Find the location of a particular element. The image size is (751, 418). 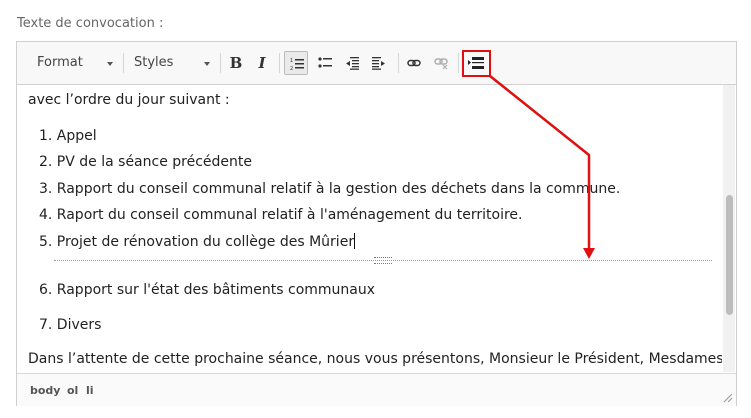

link-button is located at coordinates (414, 63).